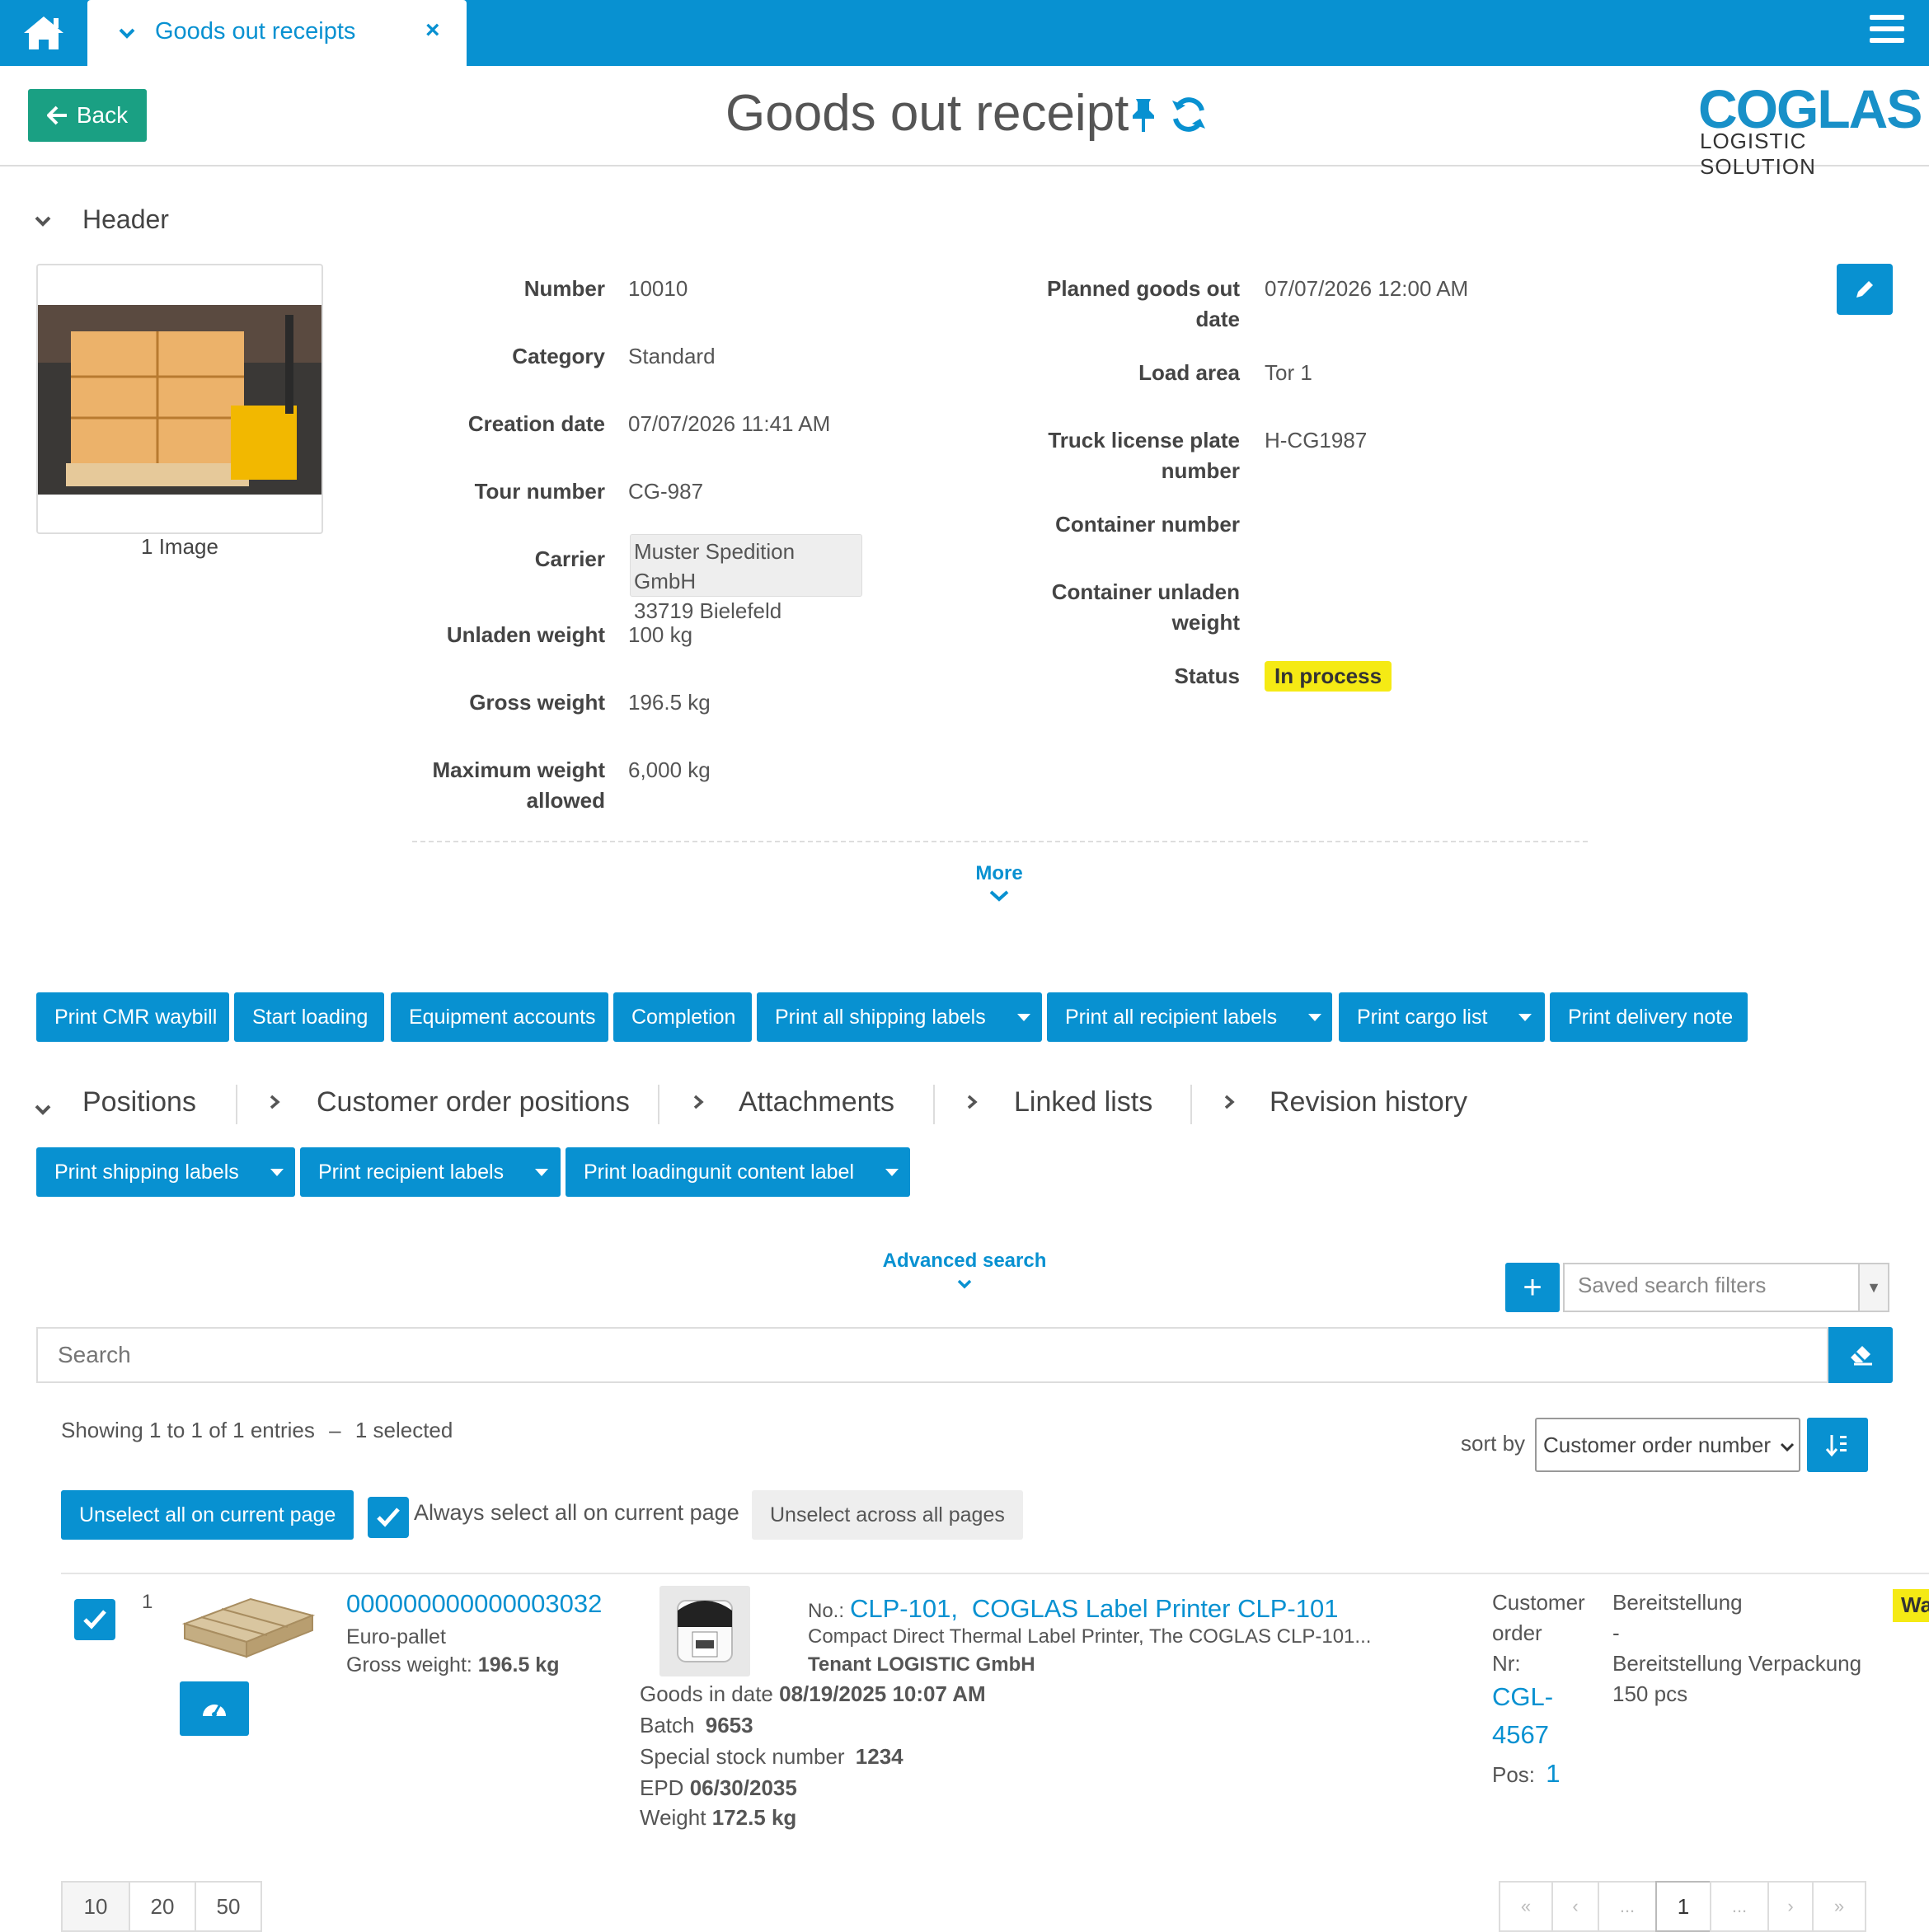 This screenshot has height=1932, width=1929. What do you see at coordinates (1887, 32) in the screenshot?
I see `hamburger-menu-icon` at bounding box center [1887, 32].